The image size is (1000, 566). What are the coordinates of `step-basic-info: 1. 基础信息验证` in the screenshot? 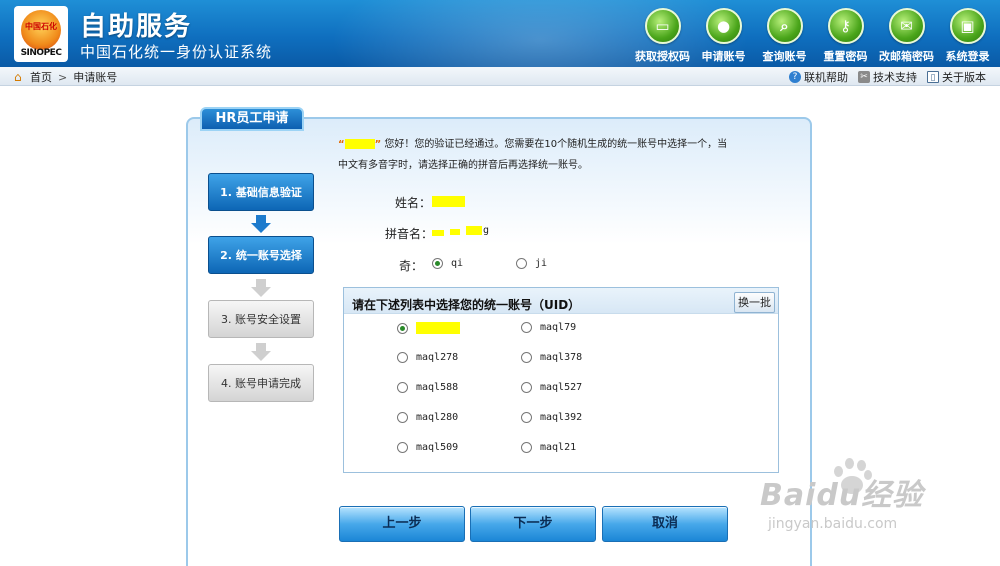 It's located at (261, 192).